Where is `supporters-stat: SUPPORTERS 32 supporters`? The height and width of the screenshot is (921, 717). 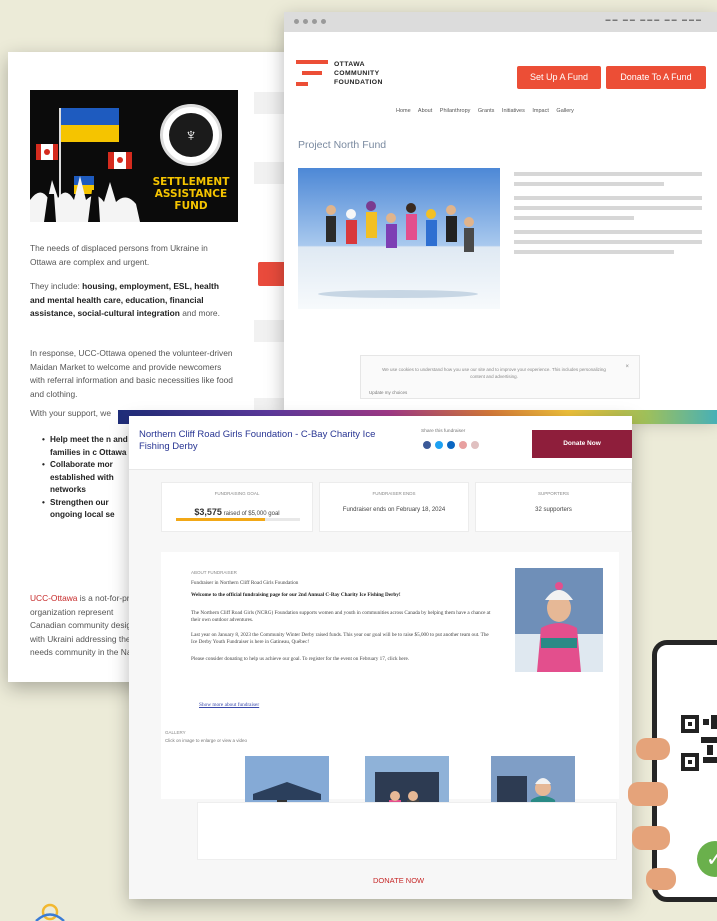
supporters-stat: SUPPORTERS 32 supporters is located at coordinates (553, 507).